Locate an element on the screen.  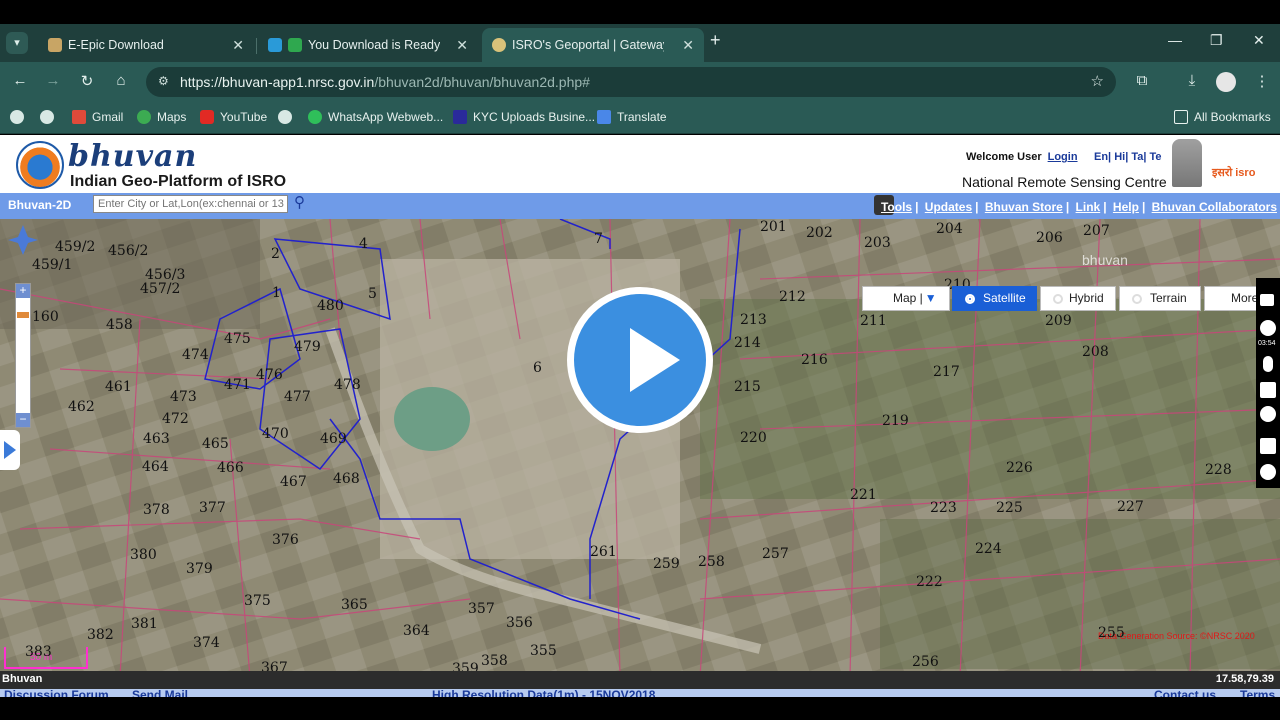
plot-number-label: 207 is located at coordinates (1096, 231).